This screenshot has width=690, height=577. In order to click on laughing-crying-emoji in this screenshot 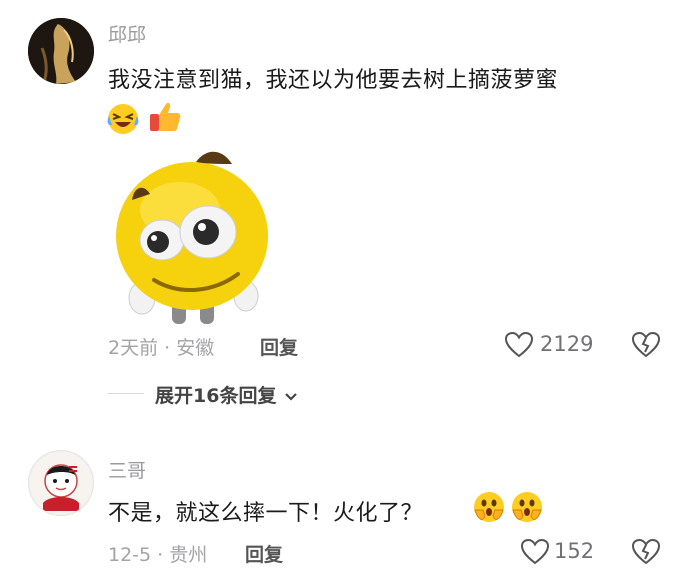, I will do `click(123, 119)`.